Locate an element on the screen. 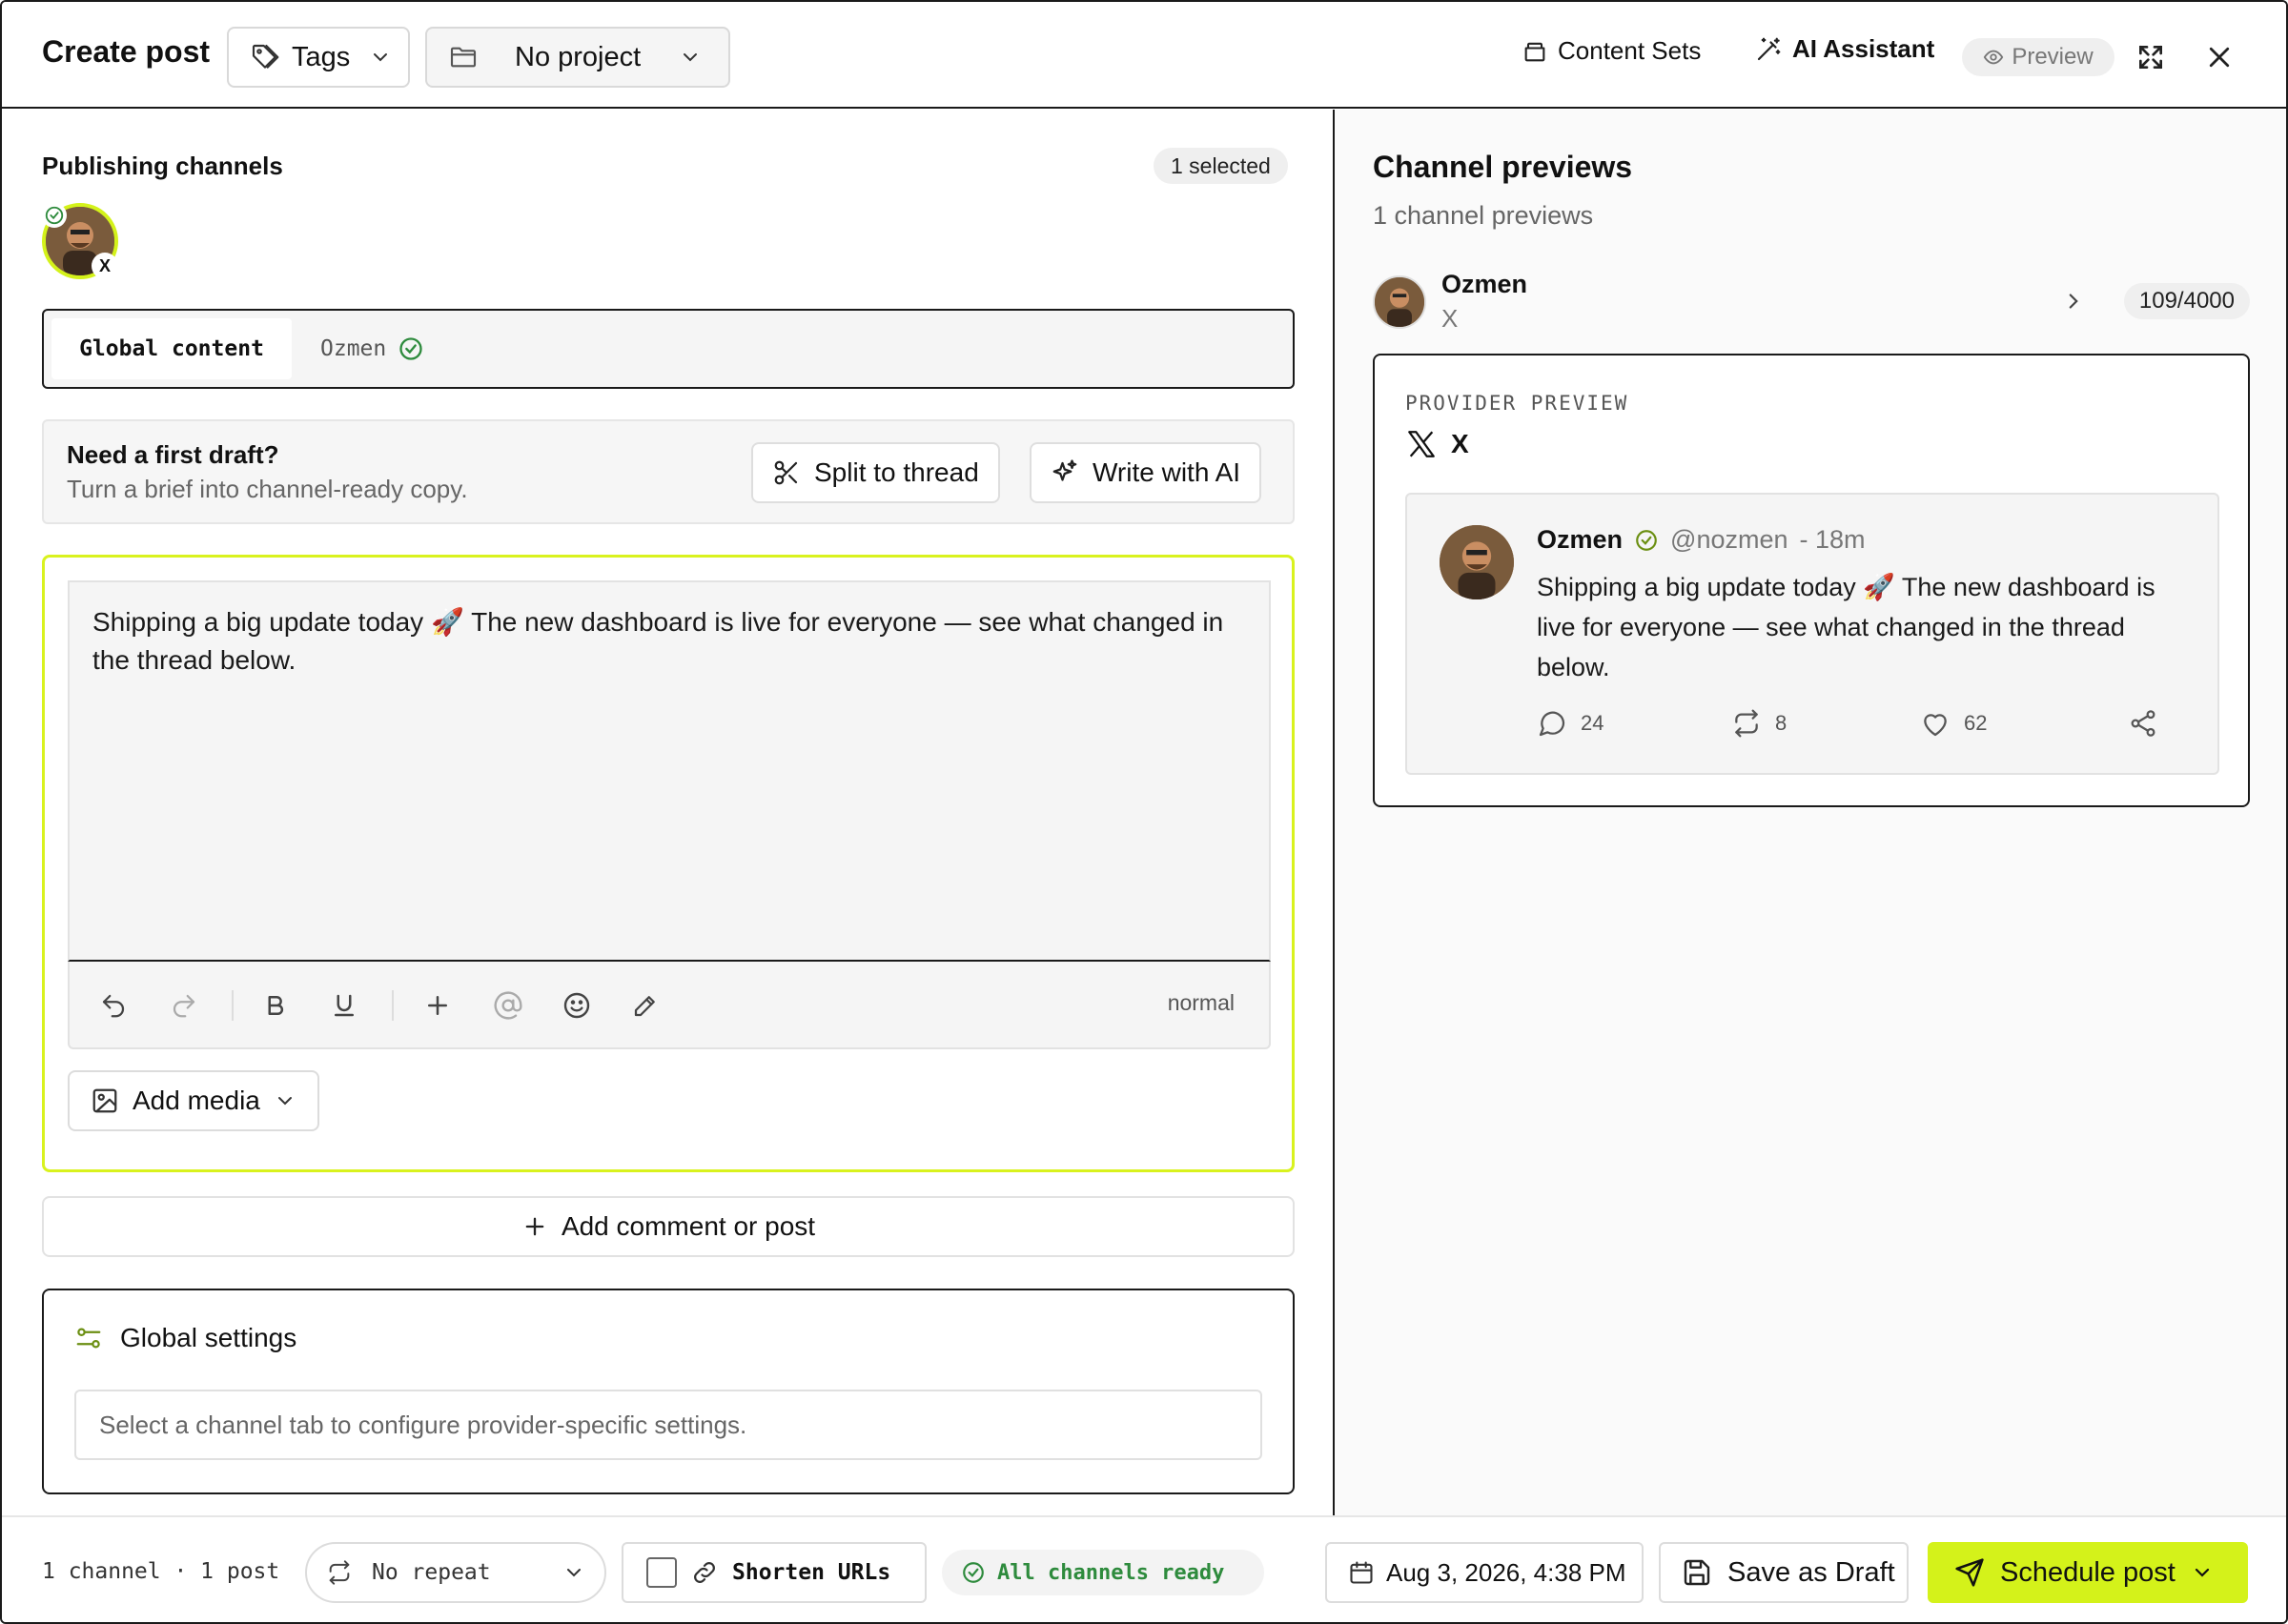  global-settings-title: Global settings is located at coordinates (208, 1337).